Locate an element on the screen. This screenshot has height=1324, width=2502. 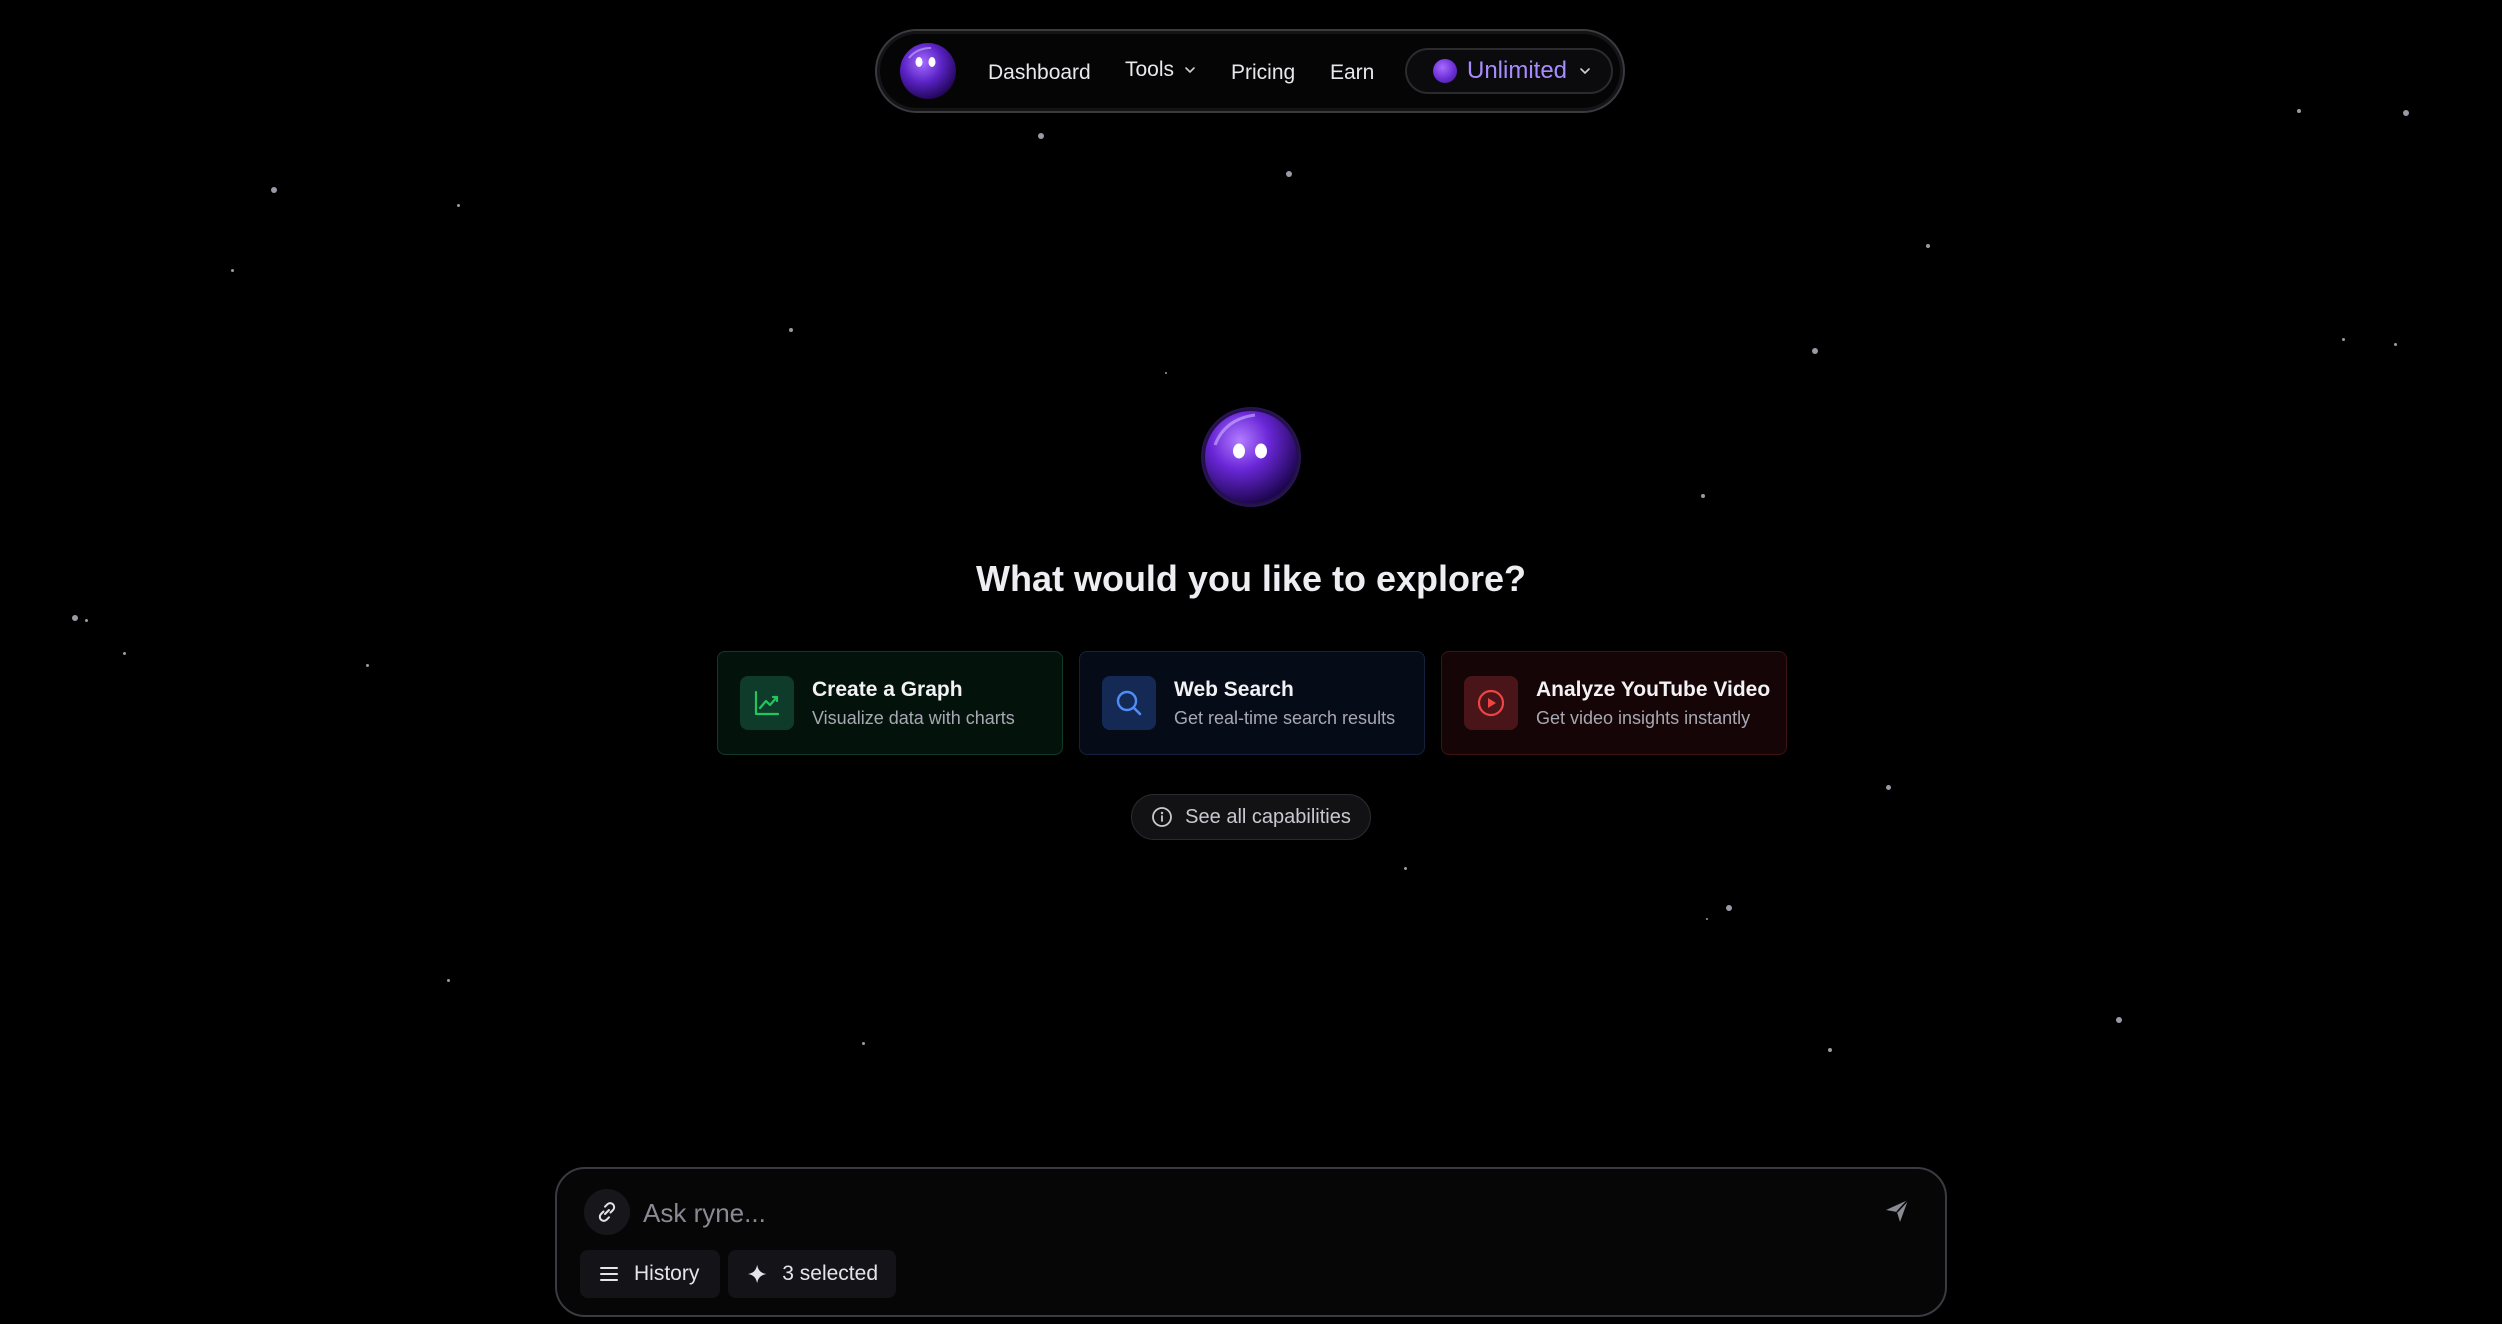
card-title: Analyze YouTube Video is located at coordinates (1653, 689).